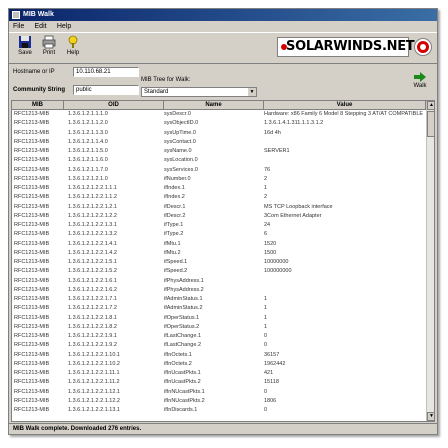  What do you see at coordinates (219, 142) in the screenshot?
I see `table-row: RFC1213-MIB 1.3.6.1.2.1.1.4.0 sysContact.0` at bounding box center [219, 142].